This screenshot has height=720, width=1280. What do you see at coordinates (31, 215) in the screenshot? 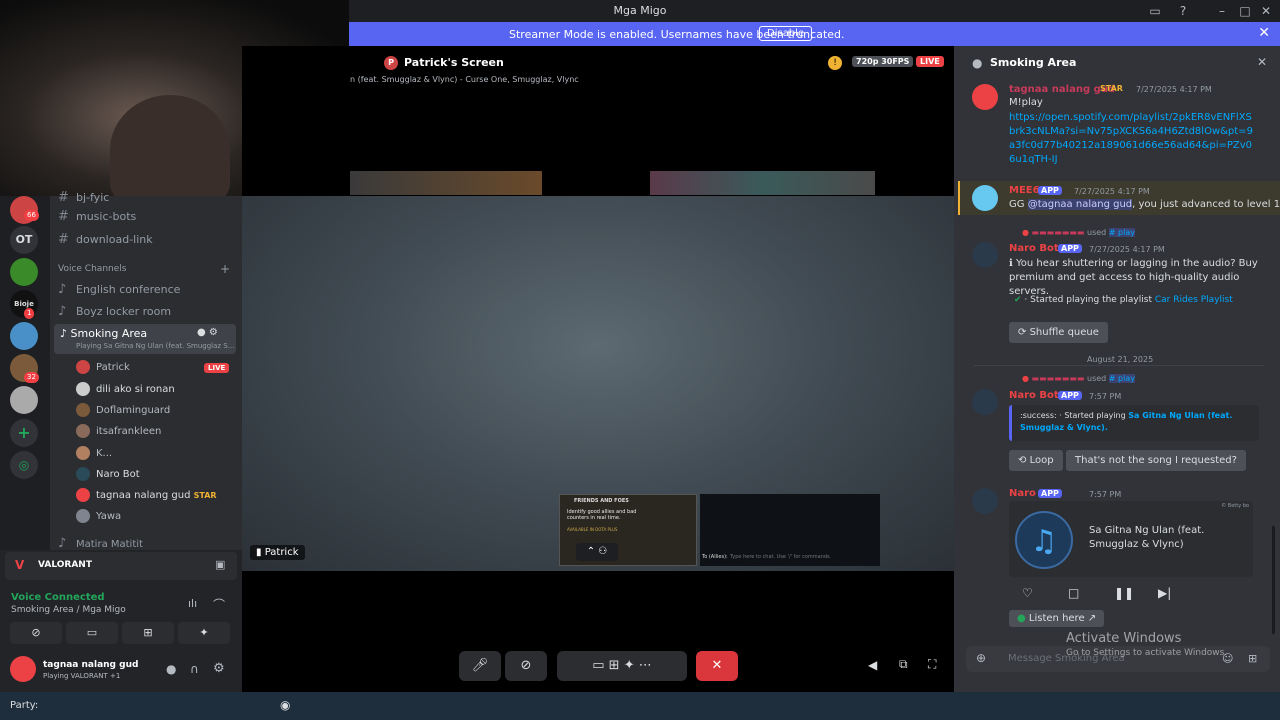
I see `server-badge-1: 66` at bounding box center [31, 215].